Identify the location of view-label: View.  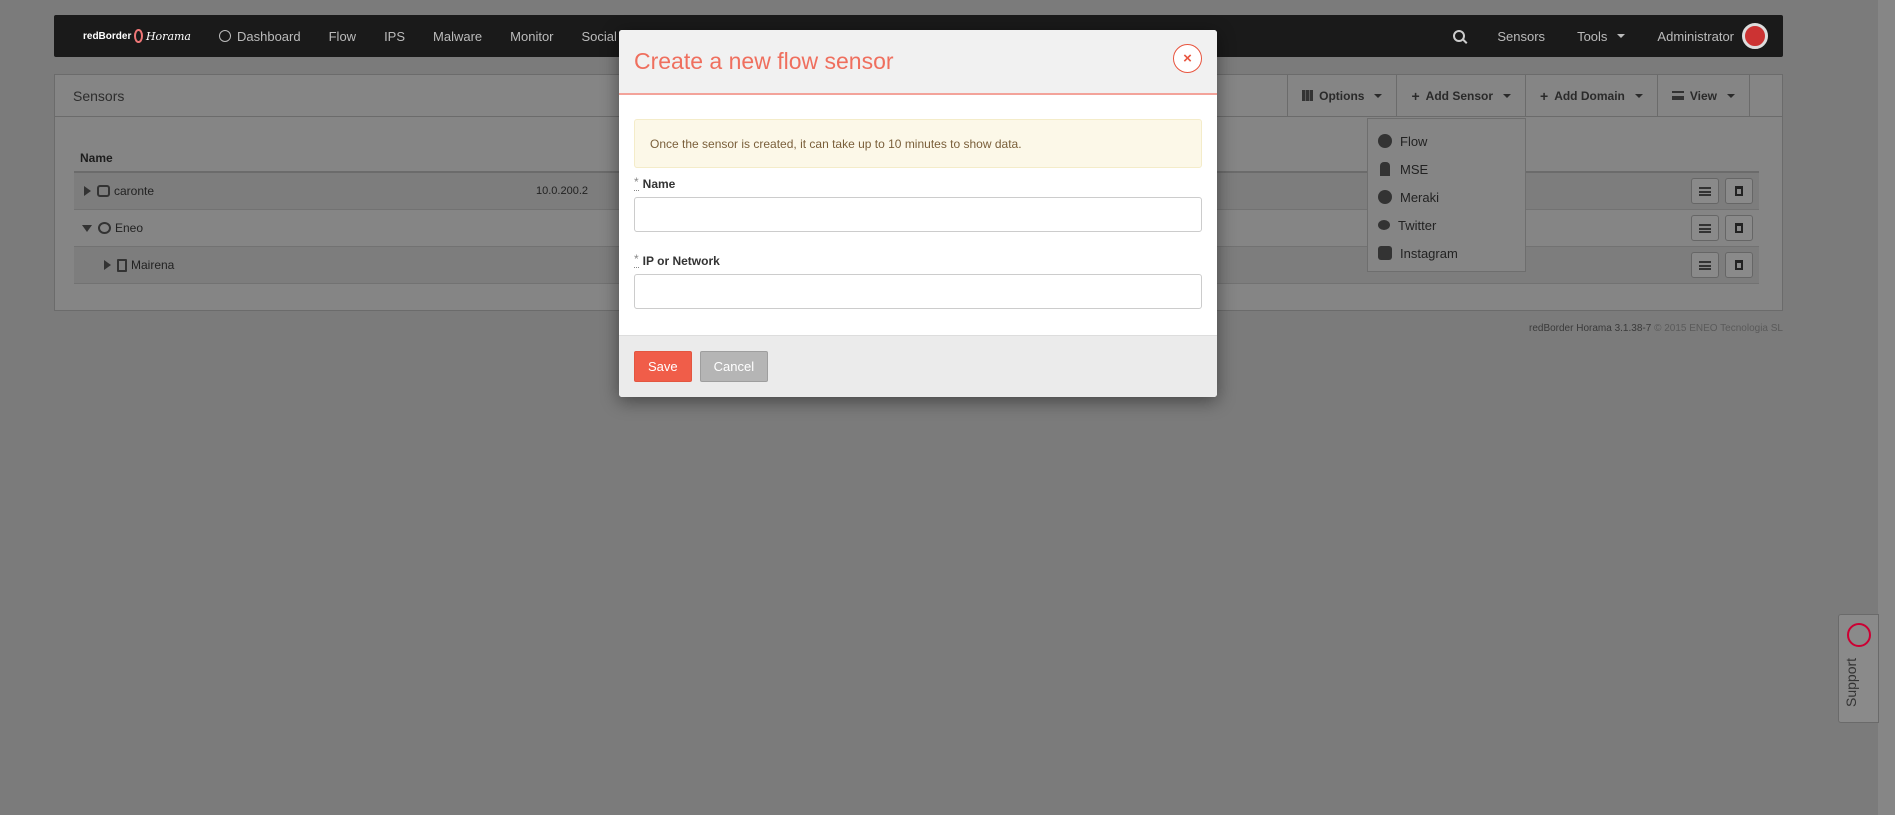
(1703, 95).